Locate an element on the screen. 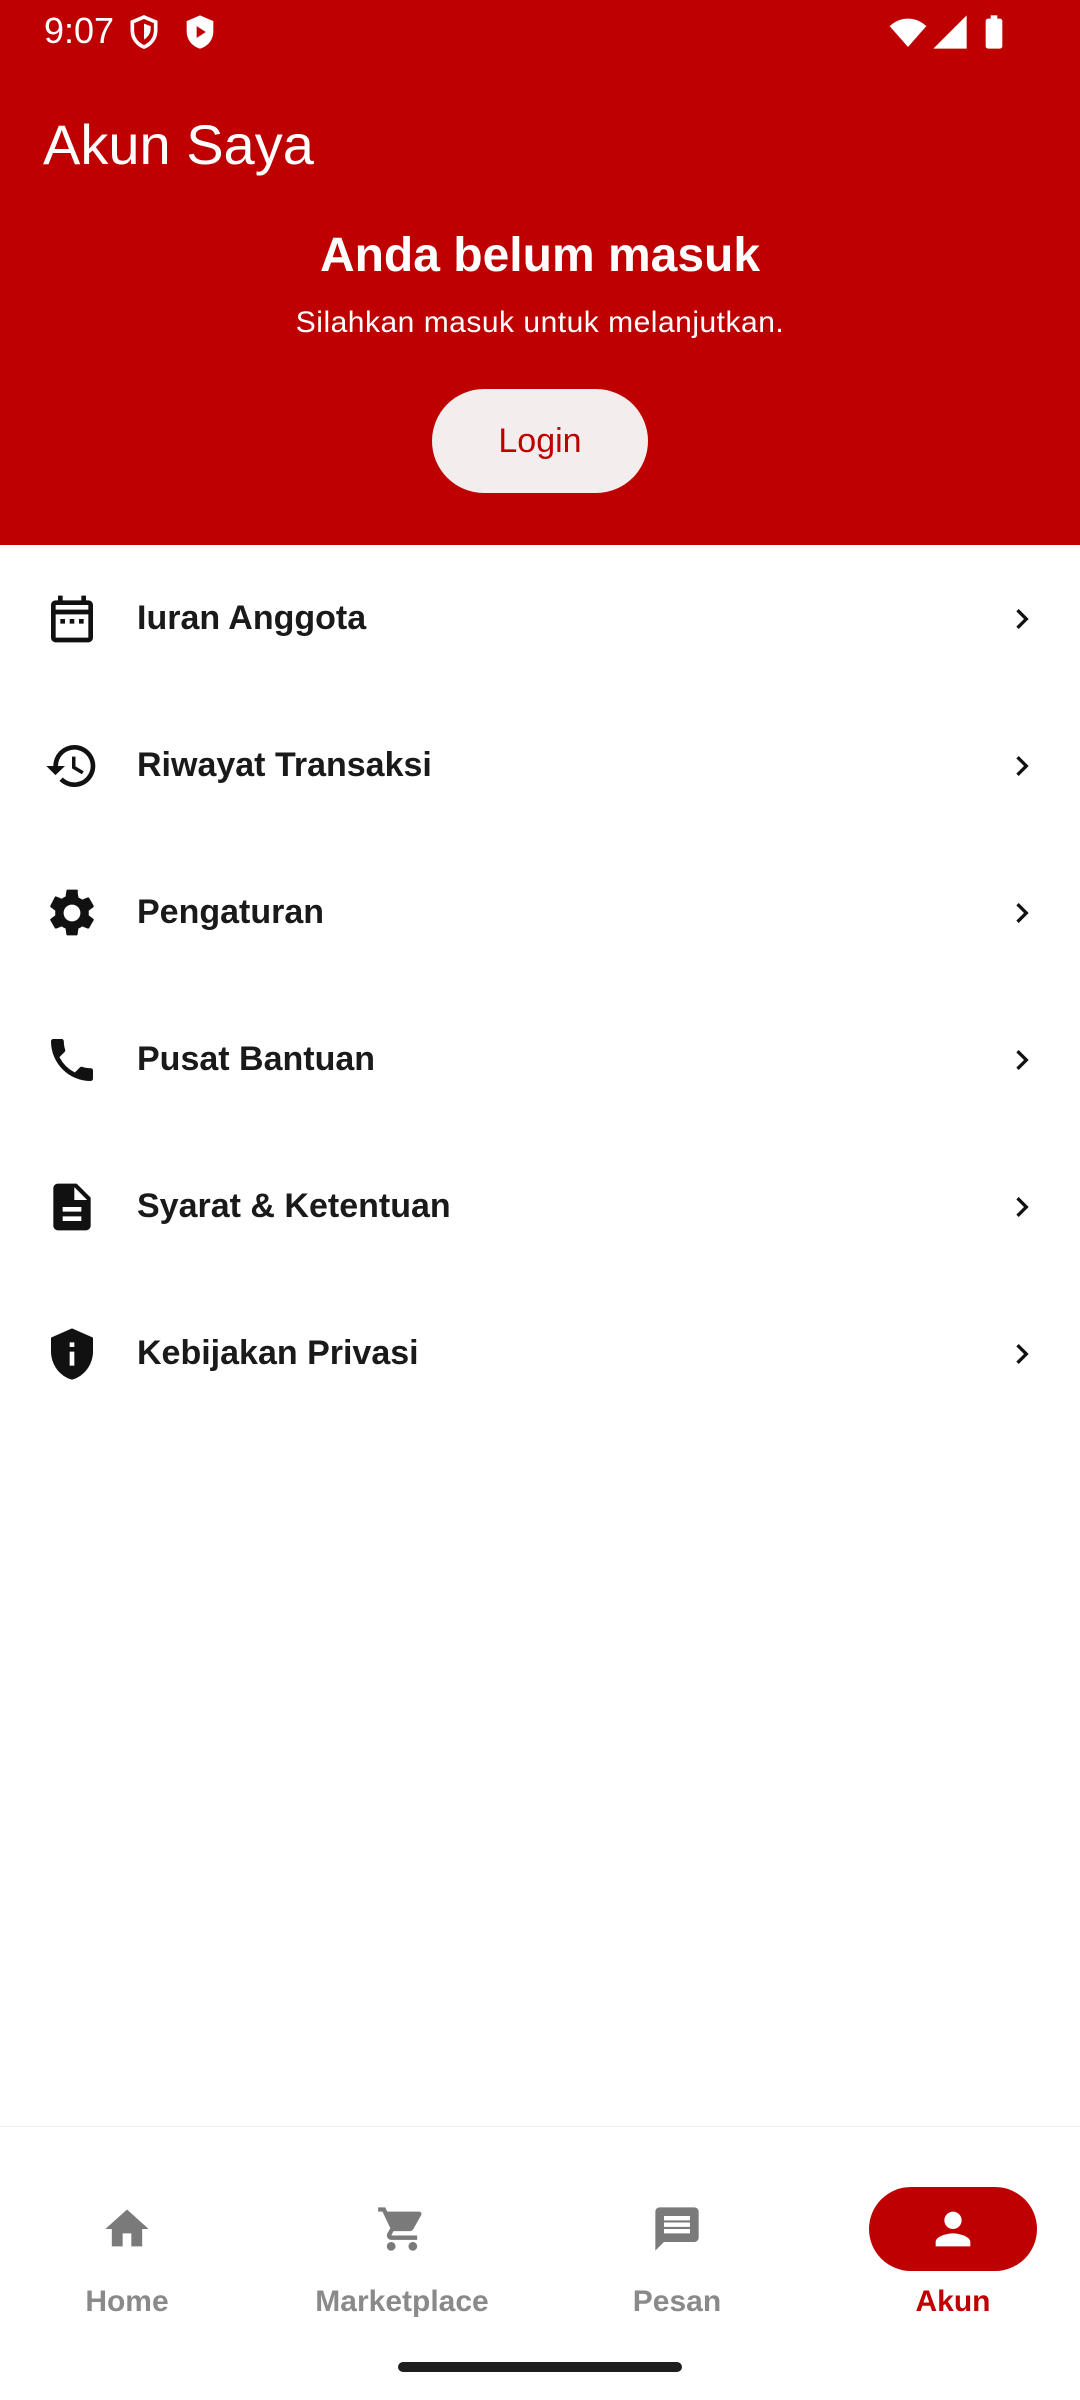 The width and height of the screenshot is (1080, 2400). play-protect-icon is located at coordinates (200, 32).